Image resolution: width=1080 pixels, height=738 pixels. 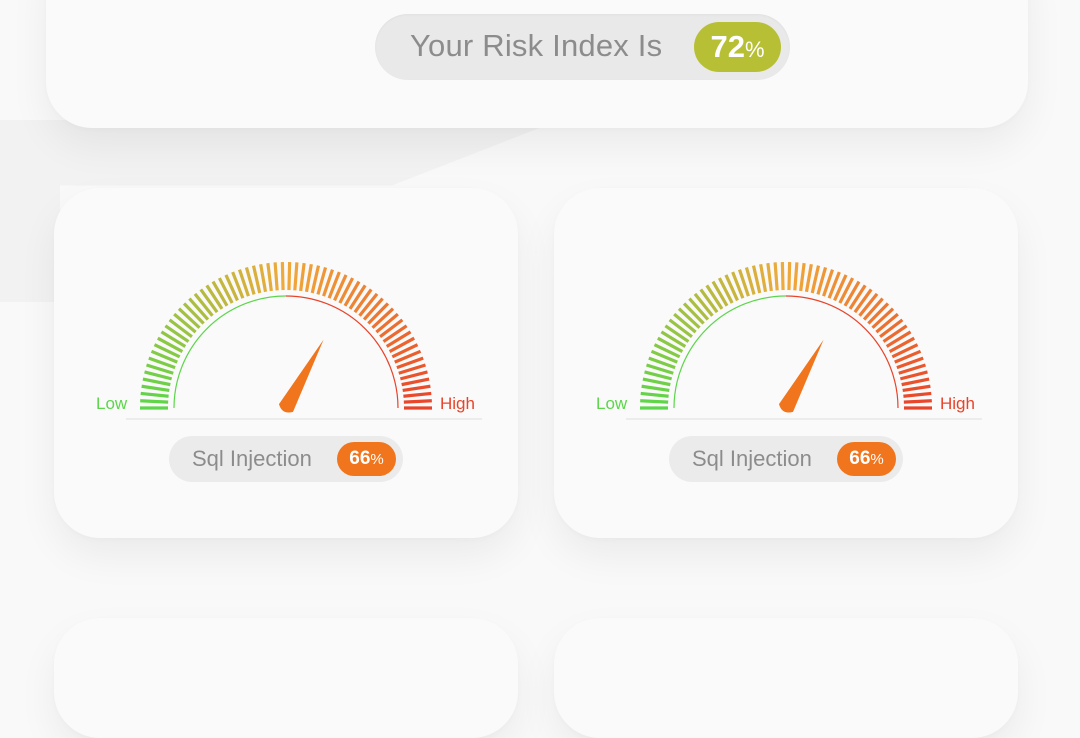 What do you see at coordinates (754, 49) in the screenshot?
I see `risk-index-unit: %` at bounding box center [754, 49].